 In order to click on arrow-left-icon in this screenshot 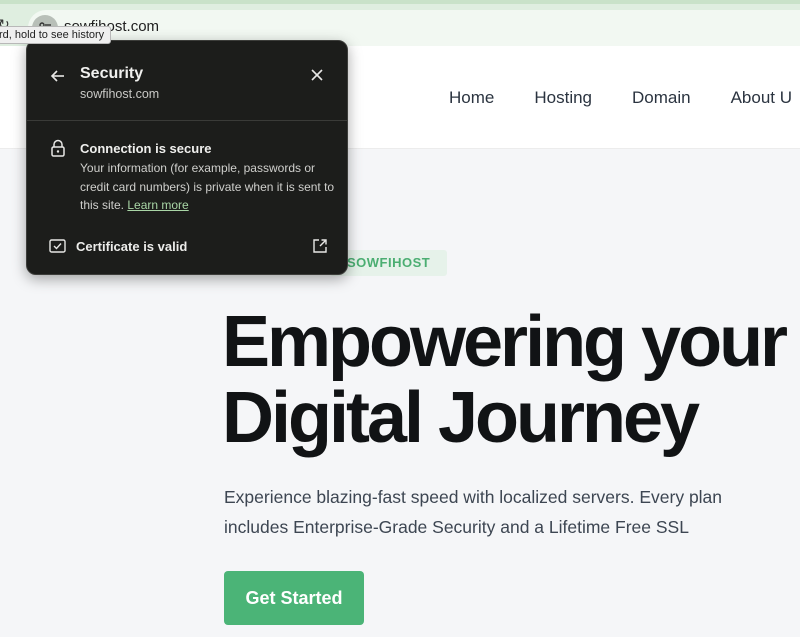, I will do `click(58, 76)`.